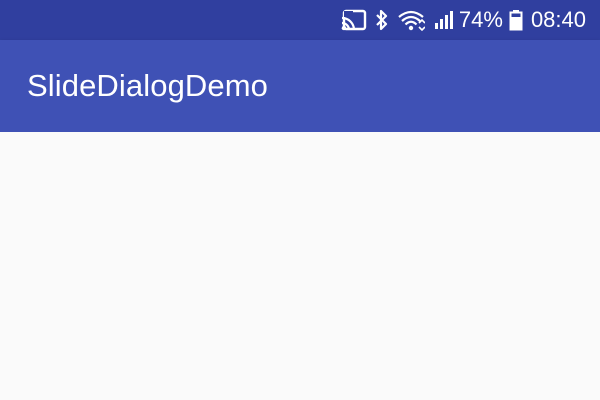 Image resolution: width=600 pixels, height=400 pixels. What do you see at coordinates (411, 20) in the screenshot?
I see `wifi-icon` at bounding box center [411, 20].